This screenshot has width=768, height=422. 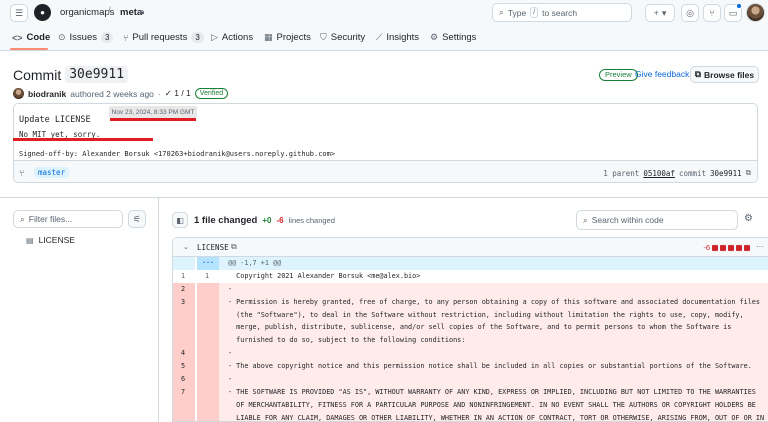 What do you see at coordinates (160, 37) in the screenshot?
I see `tab-pull-requests-label: Pull requests` at bounding box center [160, 37].